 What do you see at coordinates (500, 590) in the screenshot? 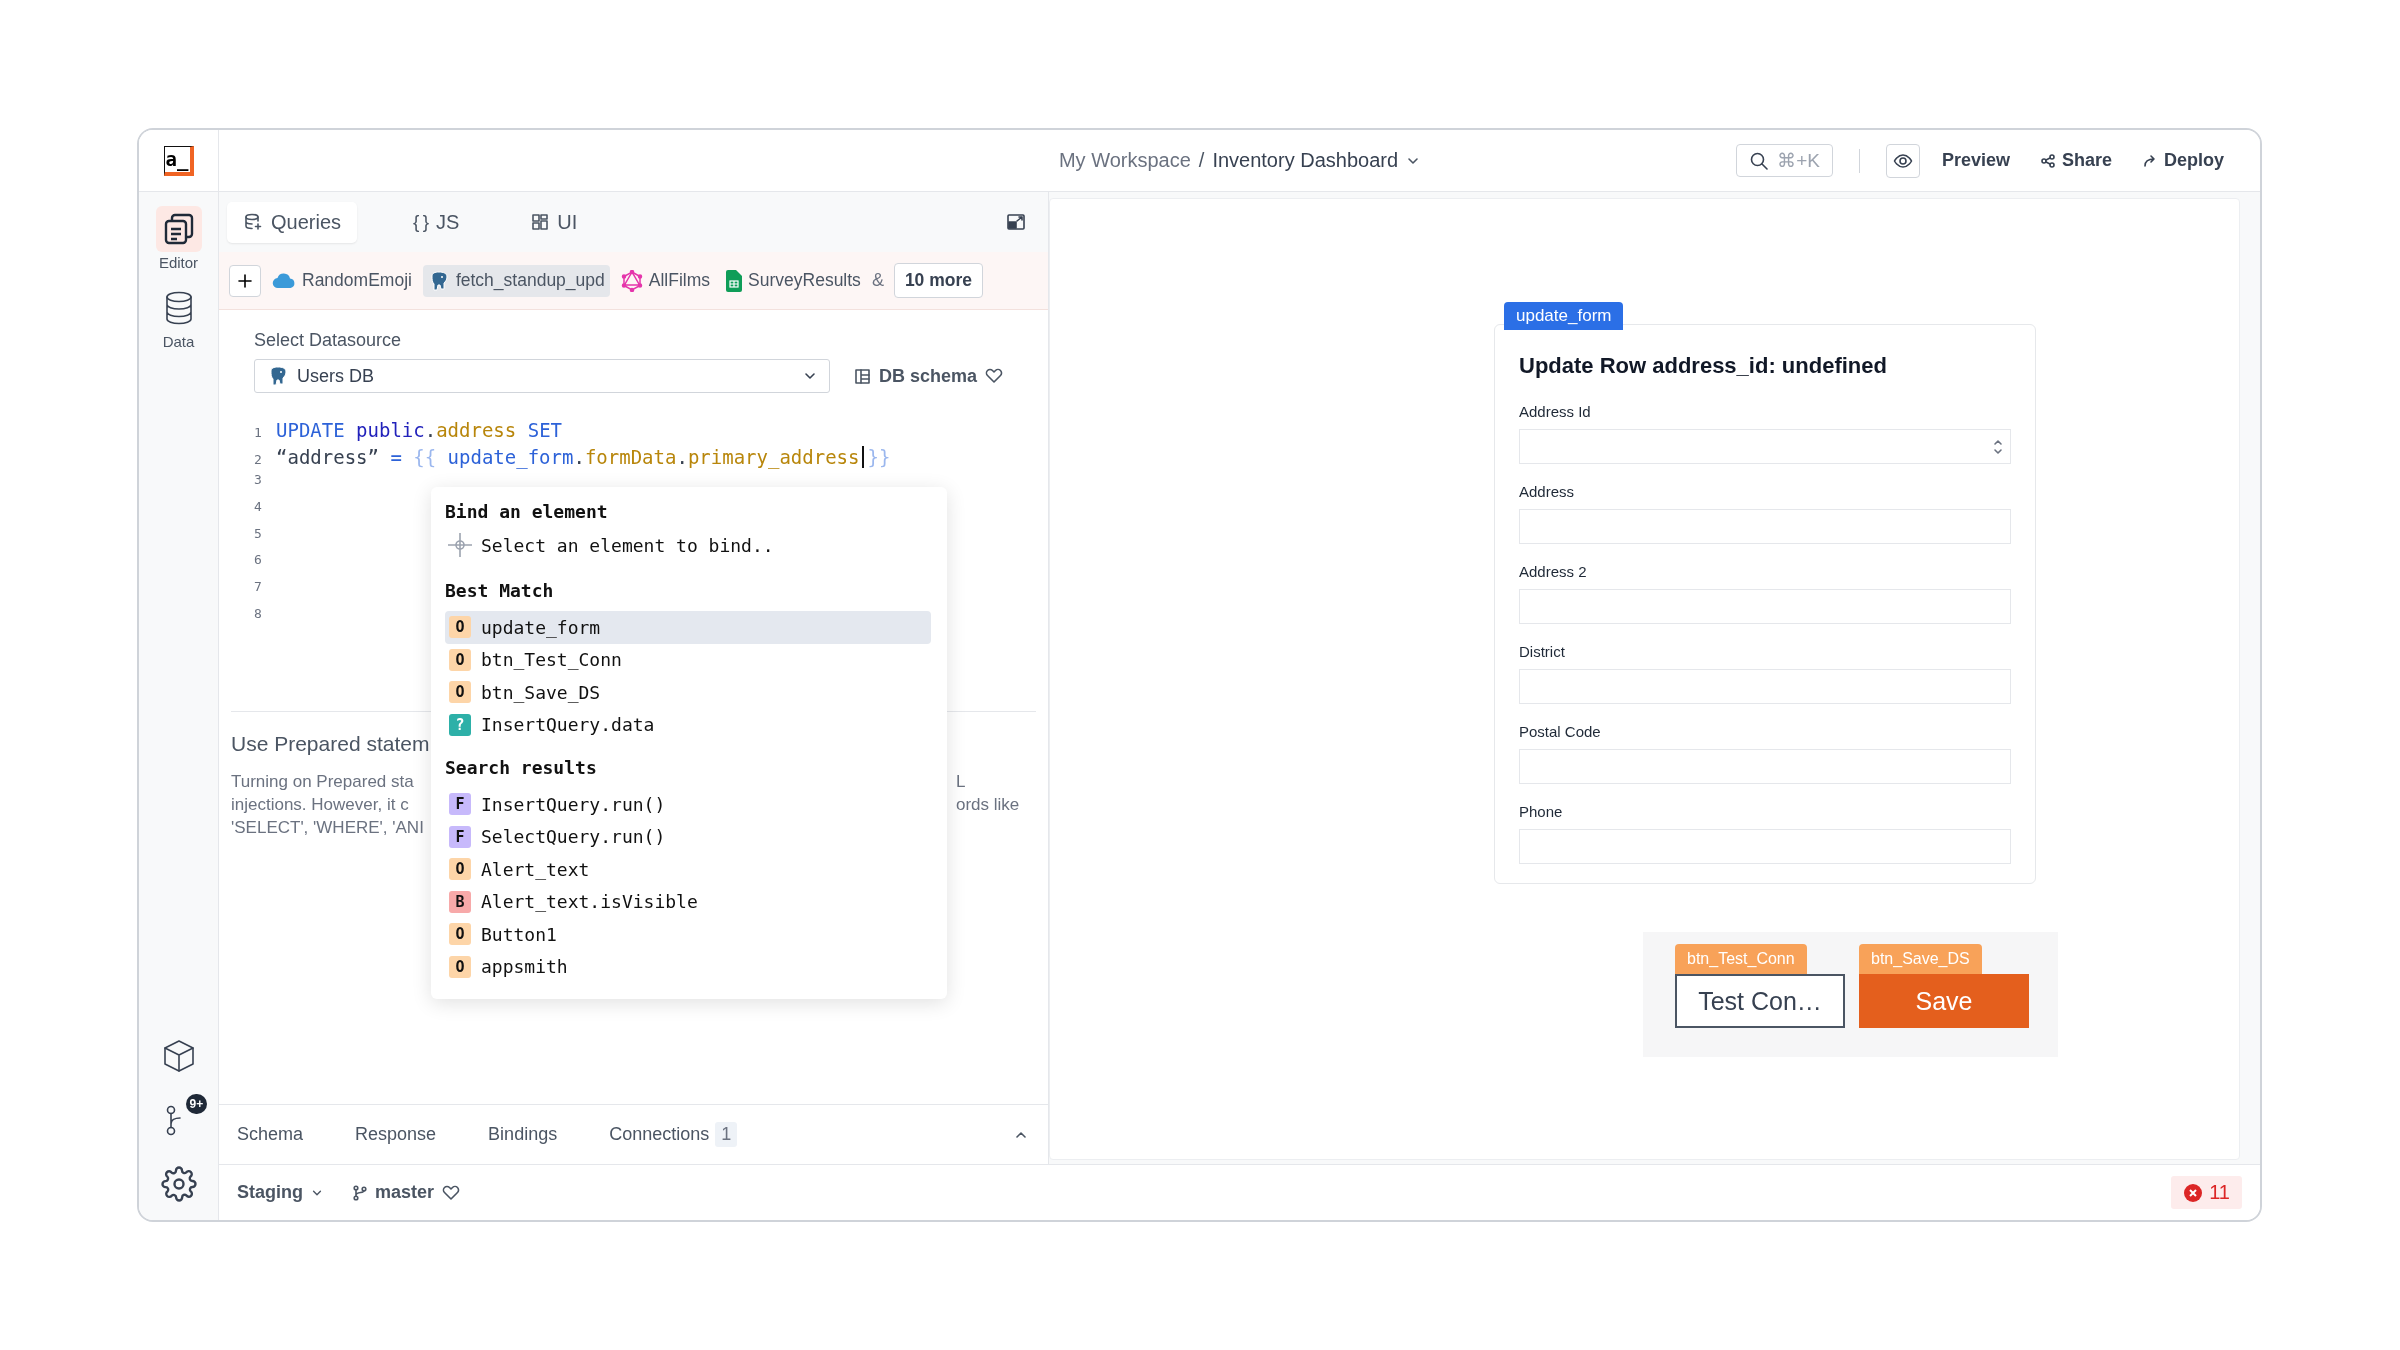
I see `popup-heading: Best Match` at bounding box center [500, 590].